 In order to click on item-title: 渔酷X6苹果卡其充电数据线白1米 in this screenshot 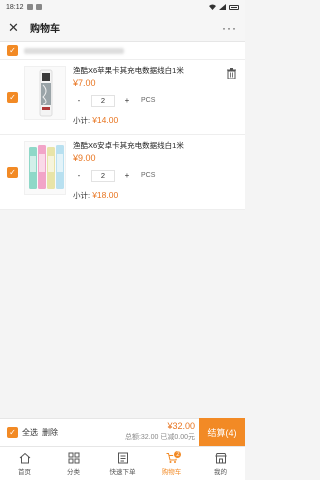, I will do `click(149, 70)`.